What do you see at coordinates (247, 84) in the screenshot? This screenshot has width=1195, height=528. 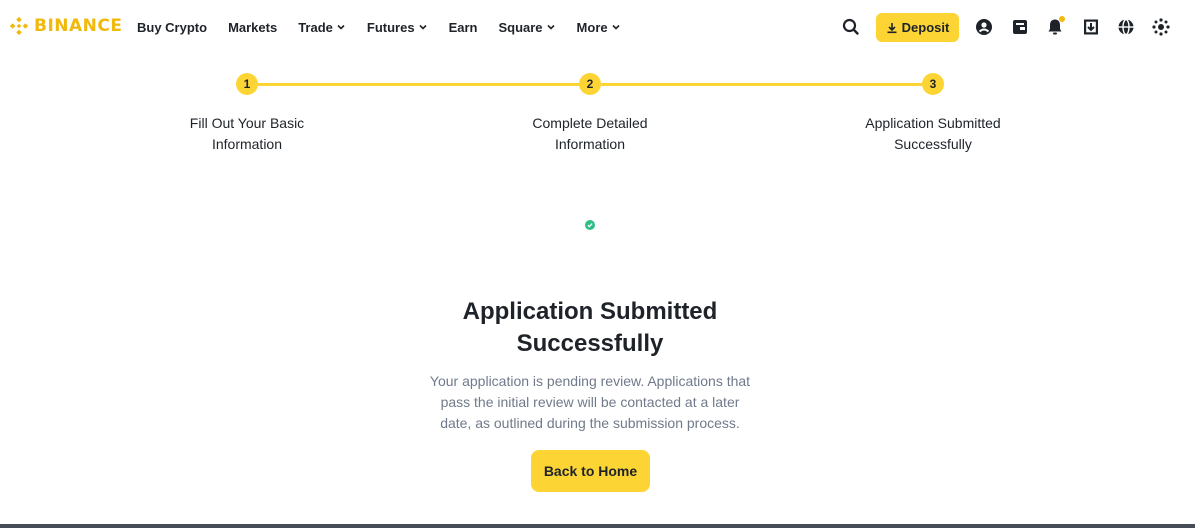 I see `step-1-indicator: 1` at bounding box center [247, 84].